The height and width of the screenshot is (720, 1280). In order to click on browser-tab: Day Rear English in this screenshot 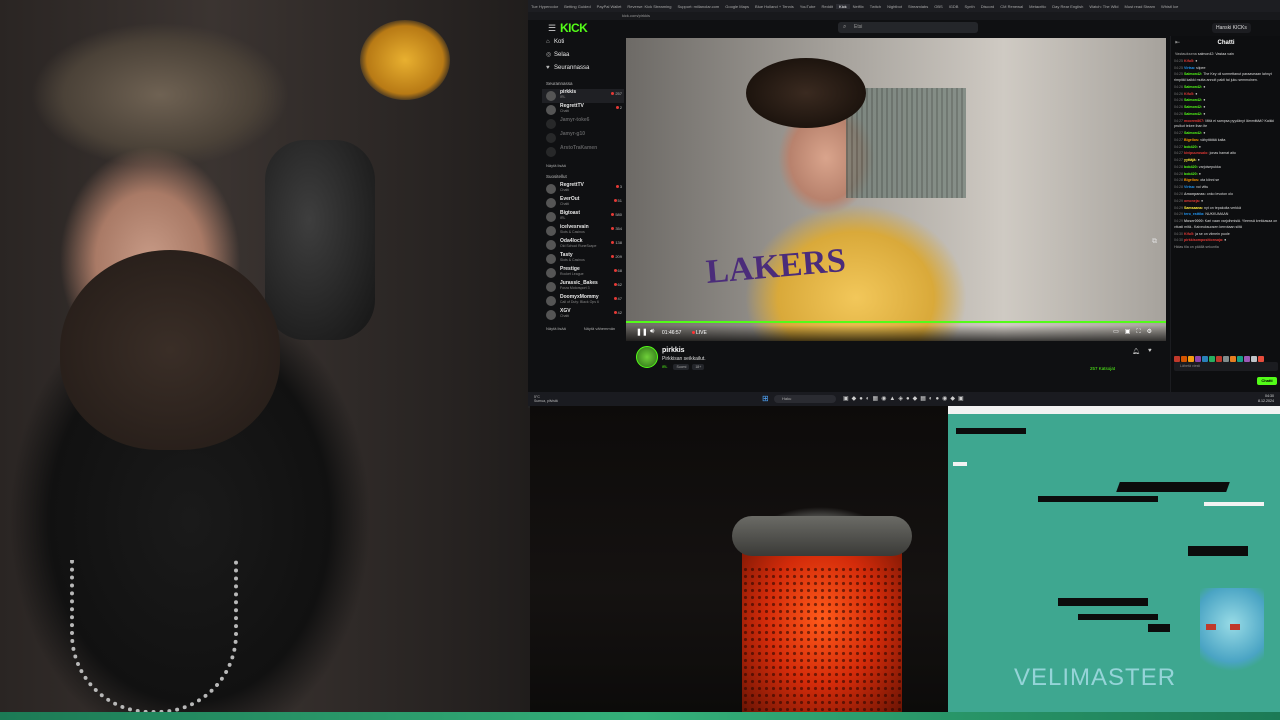, I will do `click(1067, 6)`.